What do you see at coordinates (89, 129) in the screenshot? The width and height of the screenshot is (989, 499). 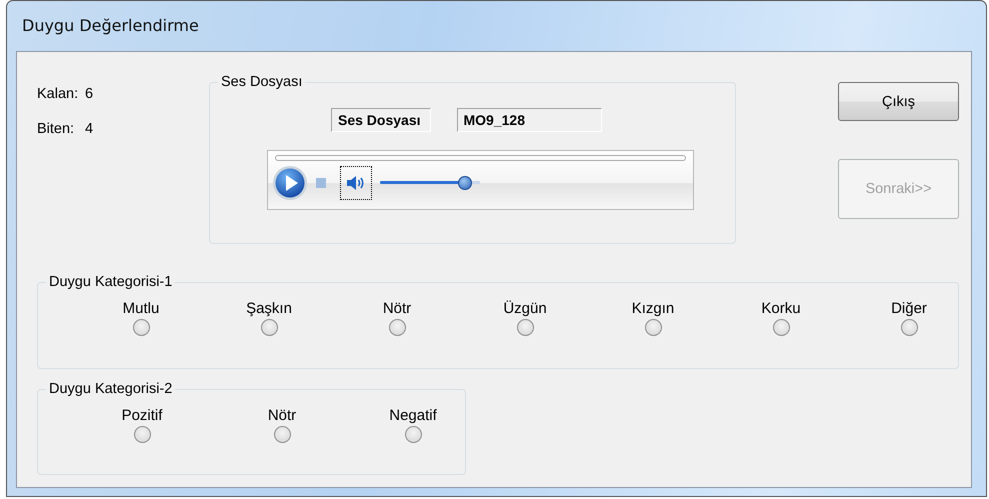 I see `stat-value: 4` at bounding box center [89, 129].